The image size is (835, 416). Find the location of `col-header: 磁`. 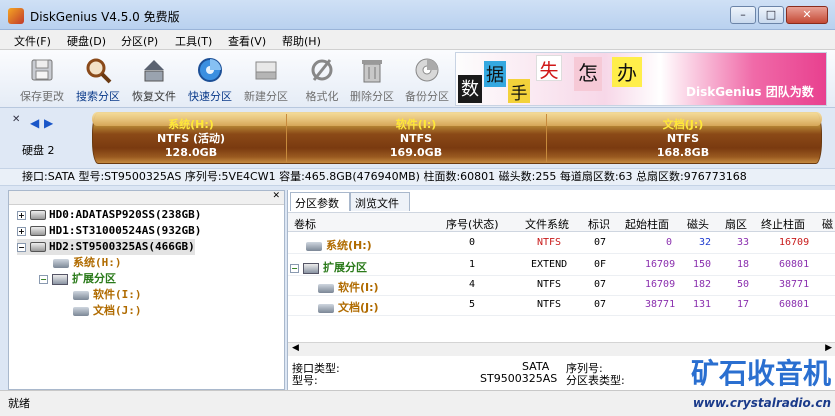

col-header: 磁 is located at coordinates (827, 224).